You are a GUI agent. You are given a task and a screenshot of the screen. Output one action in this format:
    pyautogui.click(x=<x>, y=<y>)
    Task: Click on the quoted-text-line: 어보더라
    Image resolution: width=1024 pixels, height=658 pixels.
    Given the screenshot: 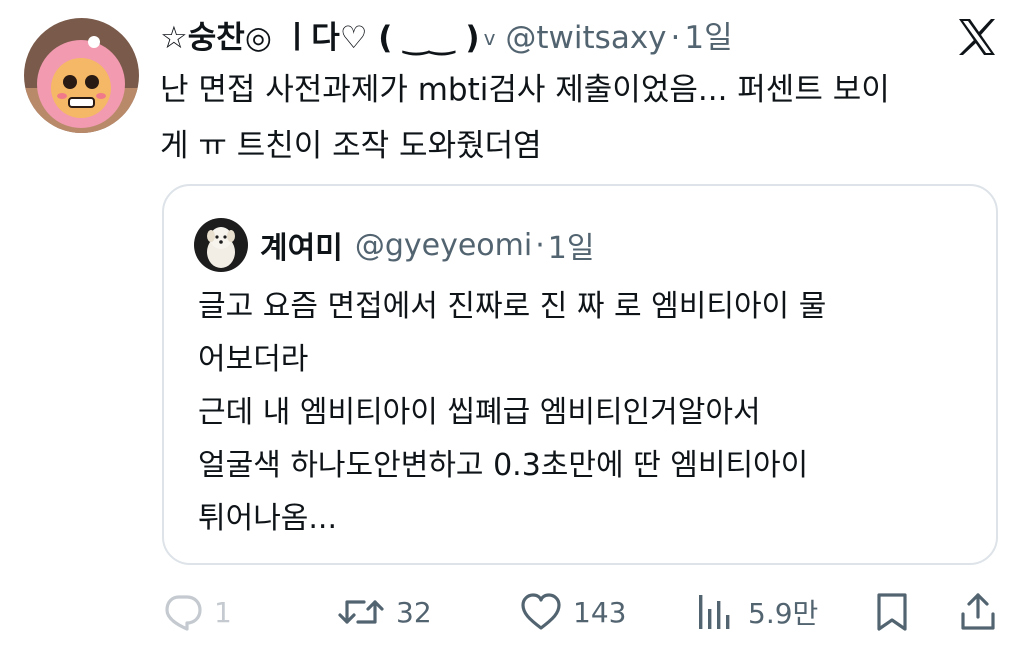 What is the action you would take?
    pyautogui.click(x=253, y=359)
    